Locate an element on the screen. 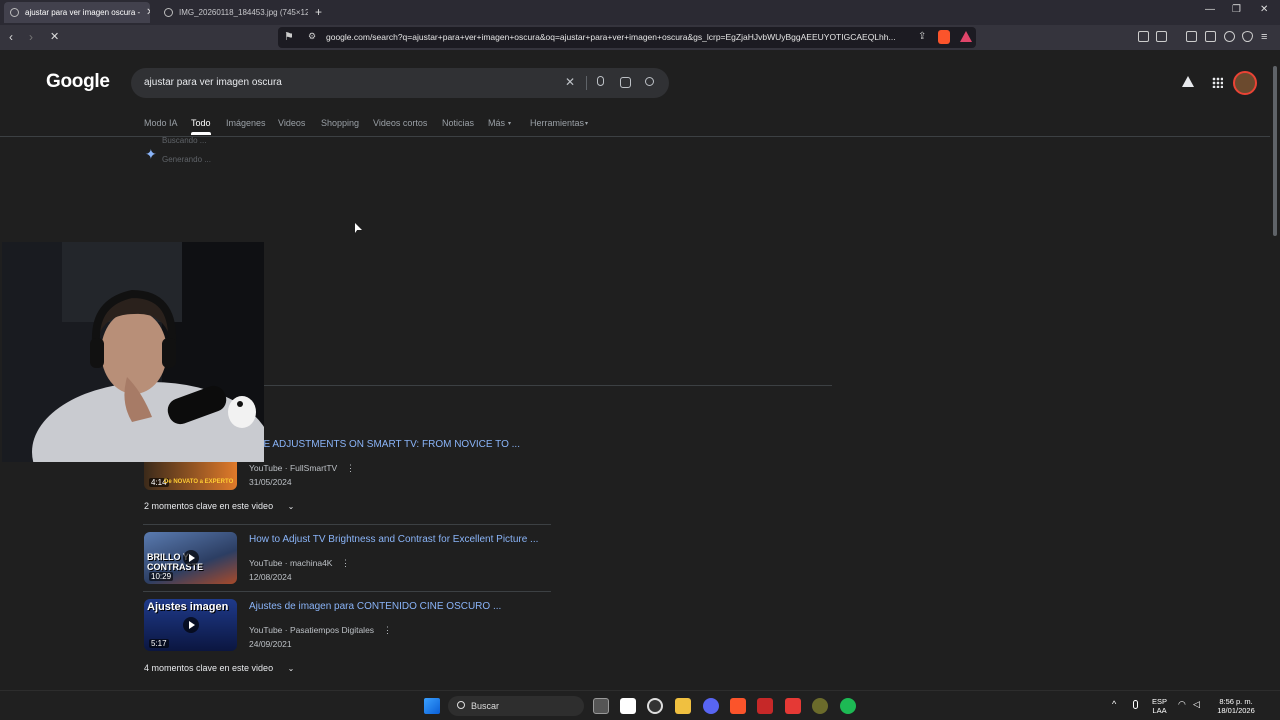  notion-icon is located at coordinates (628, 706).